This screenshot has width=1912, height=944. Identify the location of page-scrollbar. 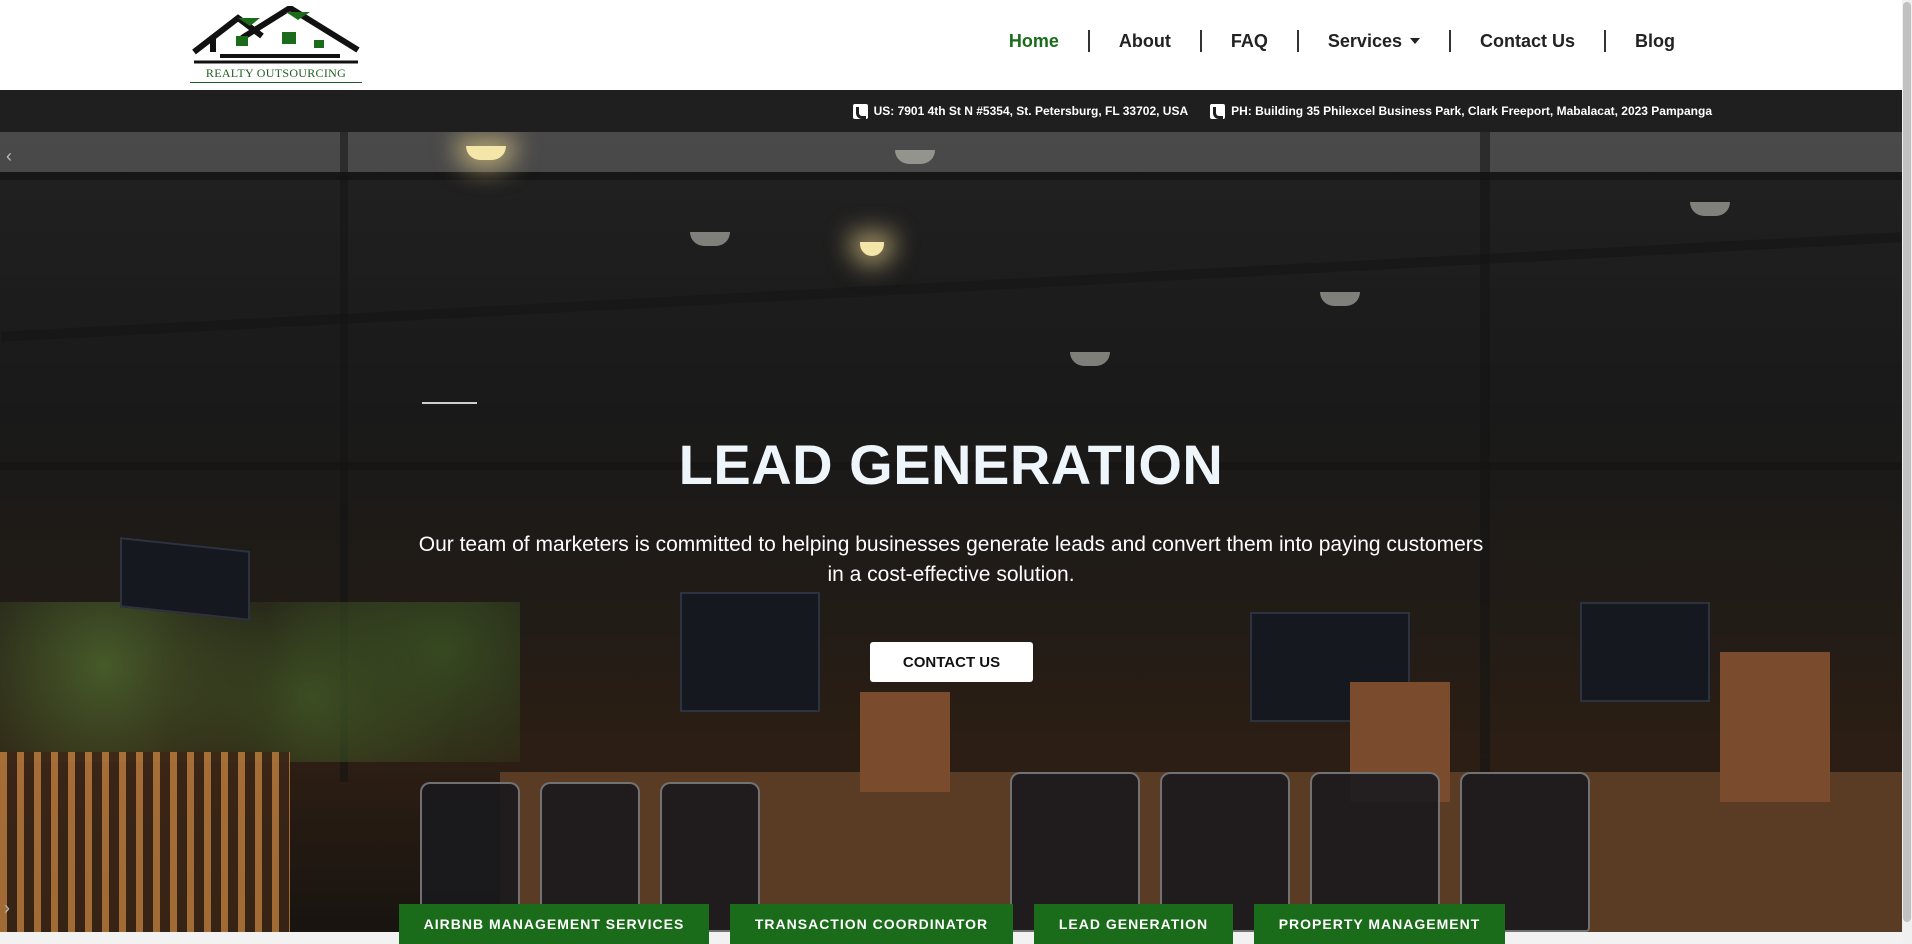
(1907, 472).